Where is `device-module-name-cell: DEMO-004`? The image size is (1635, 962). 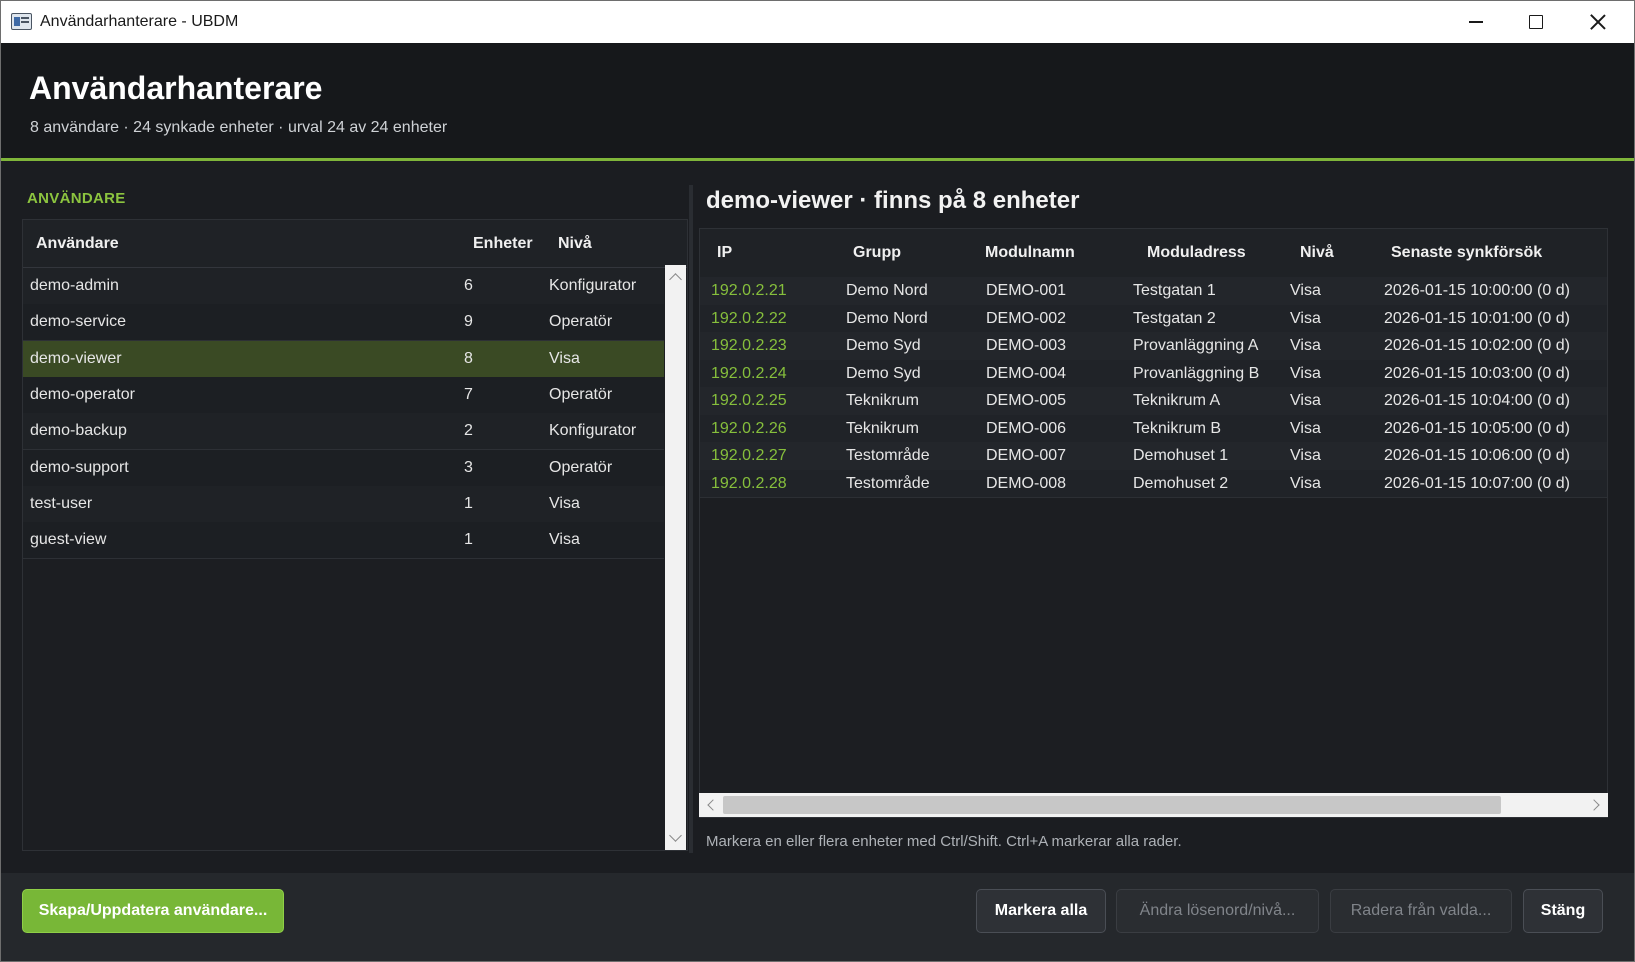 device-module-name-cell: DEMO-004 is located at coordinates (1026, 373).